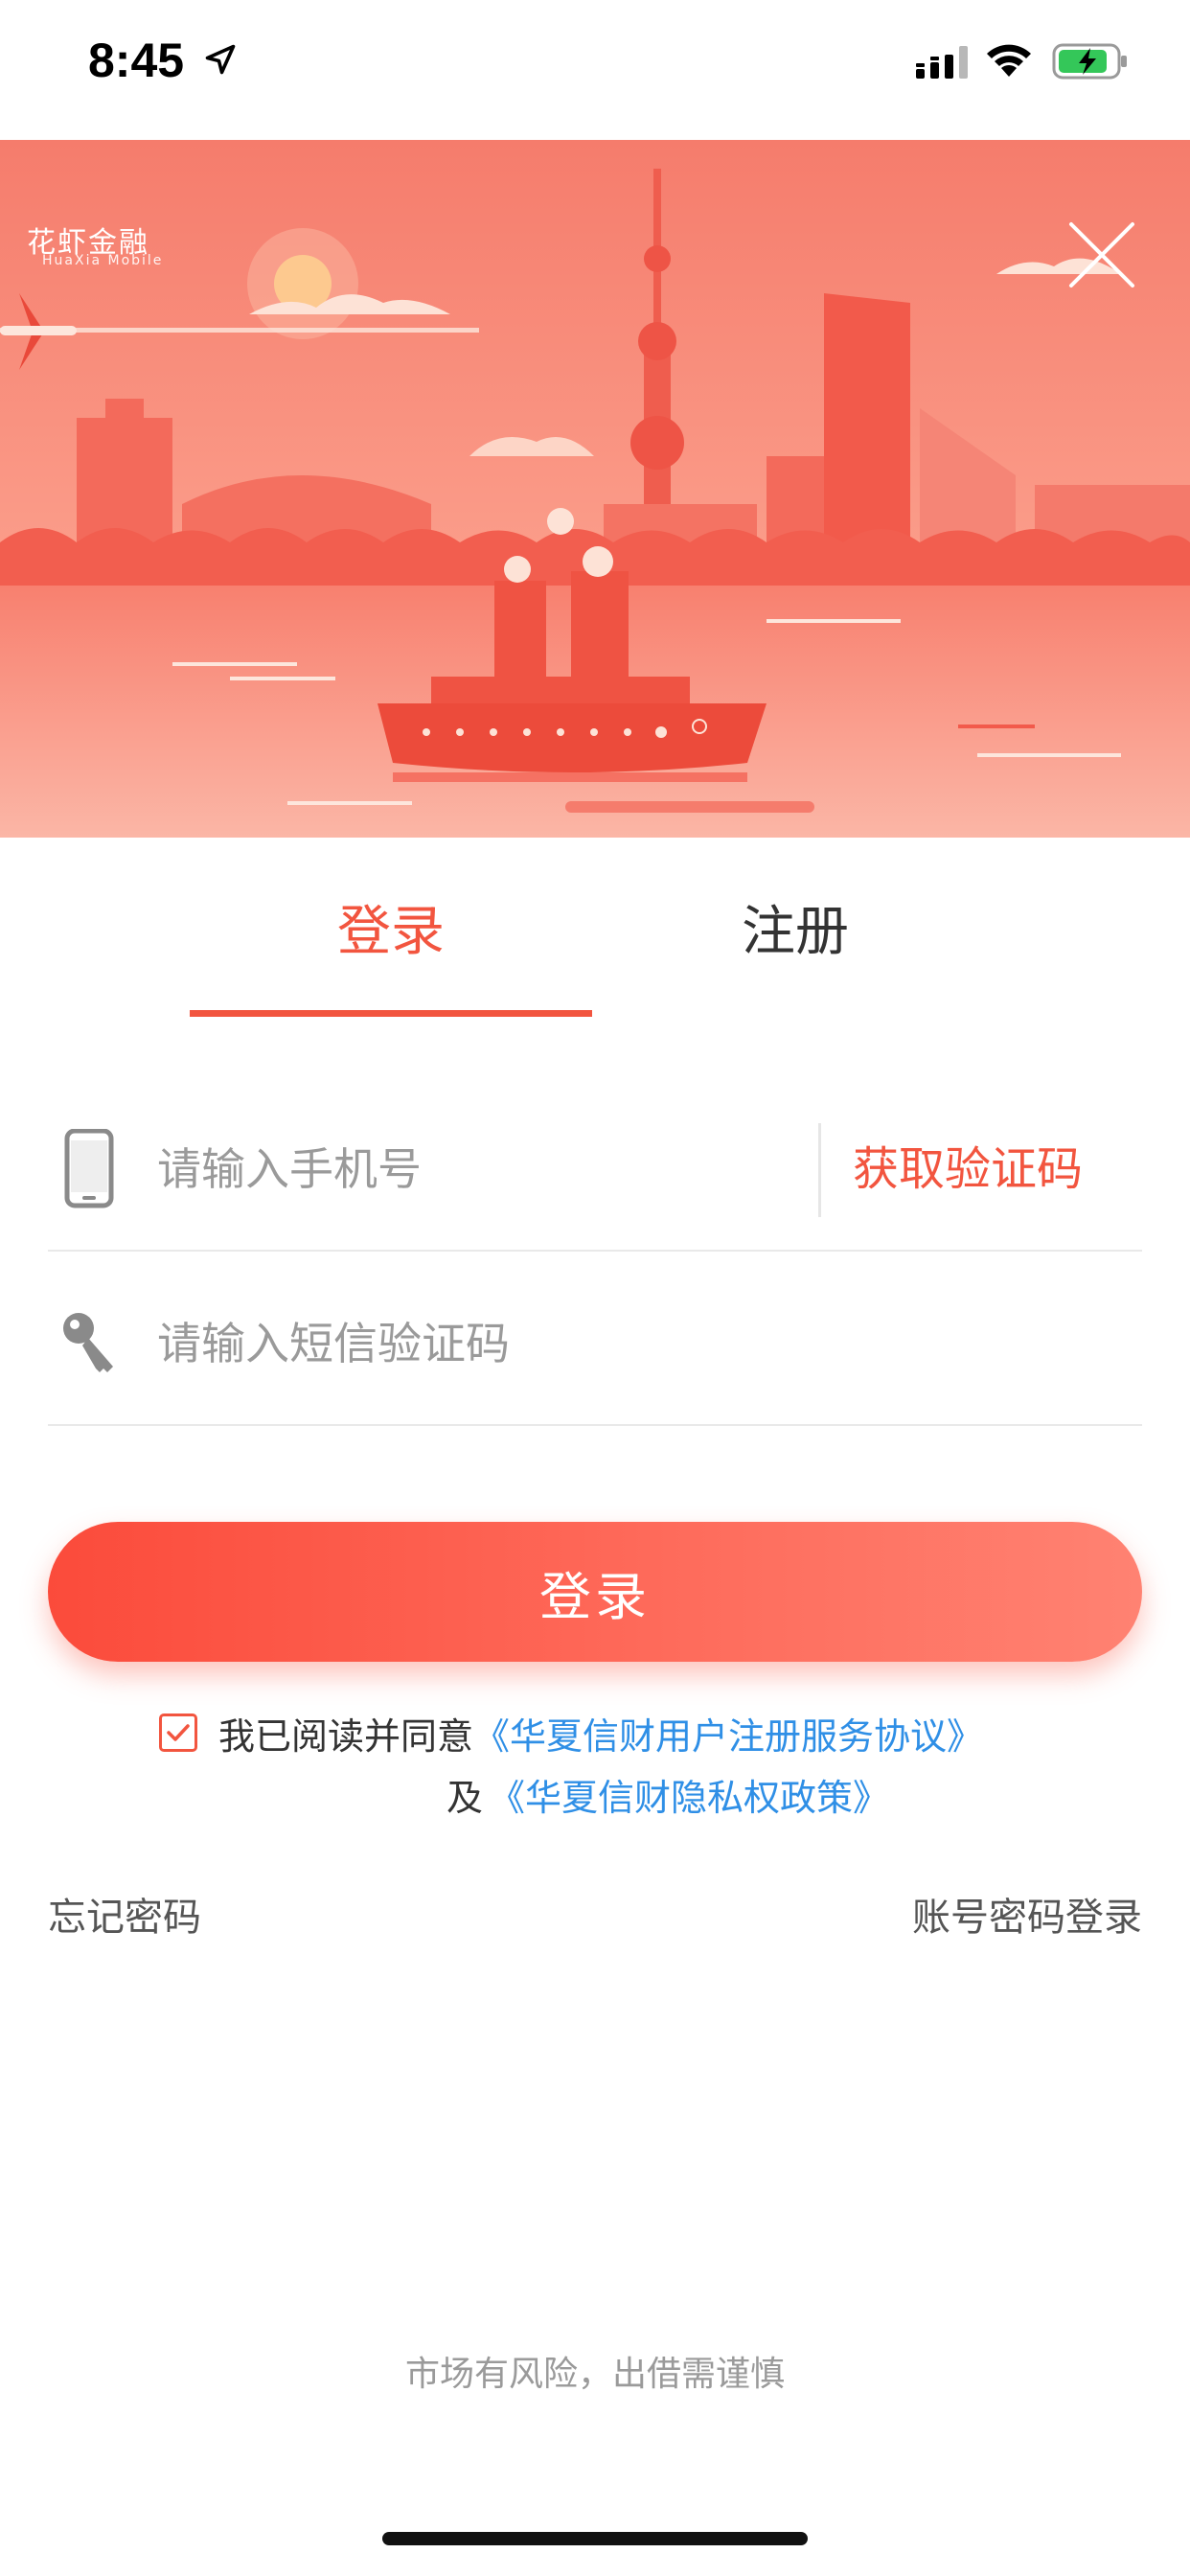 This screenshot has width=1190, height=2576. I want to click on phone-field-row: 获取验证码, so click(595, 1165).